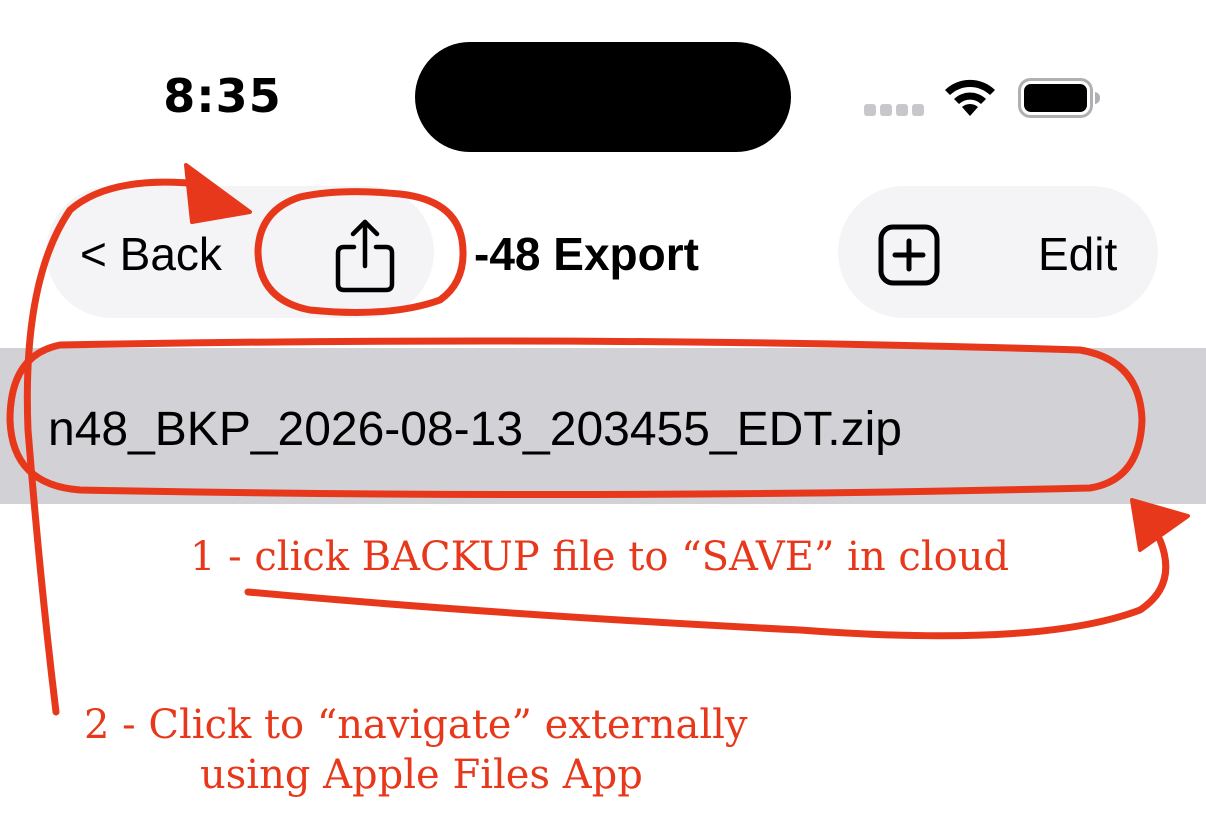 The height and width of the screenshot is (837, 1206). What do you see at coordinates (970, 97) in the screenshot?
I see `wifi-icon` at bounding box center [970, 97].